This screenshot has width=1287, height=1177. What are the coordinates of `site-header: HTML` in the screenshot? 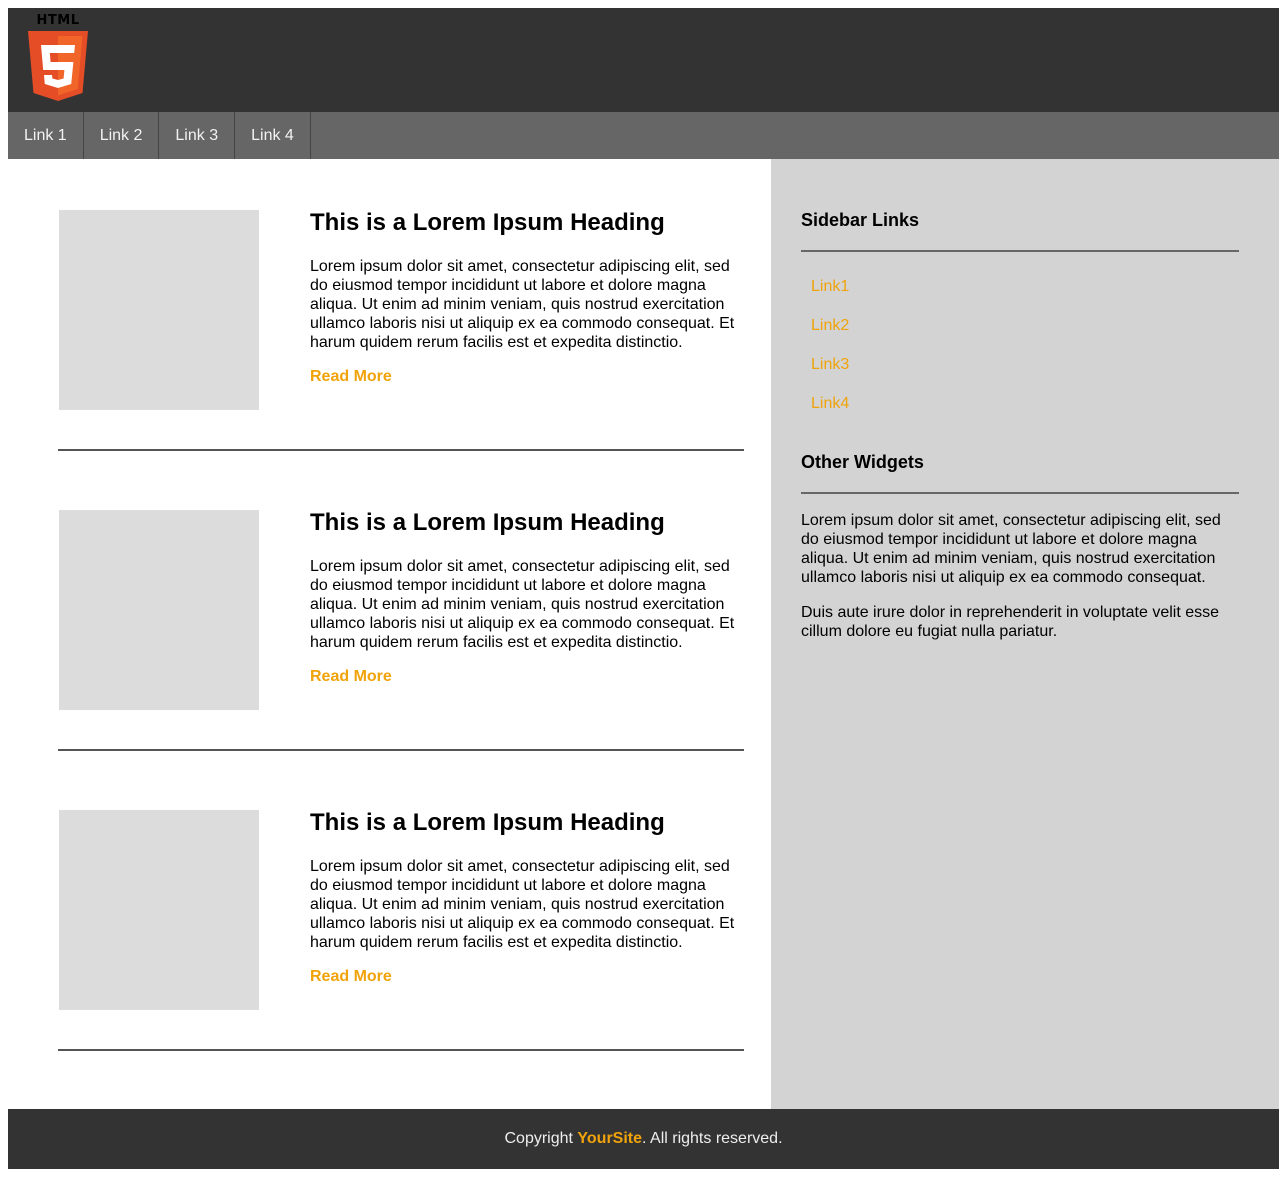 It's located at (643, 60).